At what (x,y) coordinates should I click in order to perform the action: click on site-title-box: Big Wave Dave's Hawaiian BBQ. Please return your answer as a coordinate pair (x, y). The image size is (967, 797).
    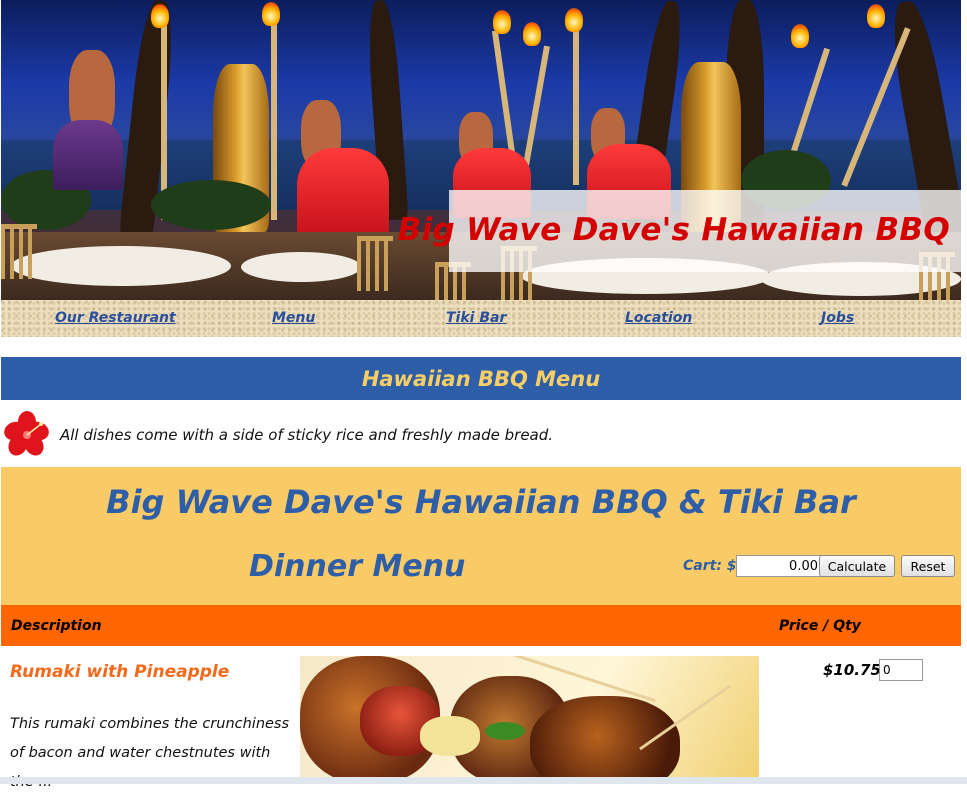
    Looking at the image, I should click on (679, 231).